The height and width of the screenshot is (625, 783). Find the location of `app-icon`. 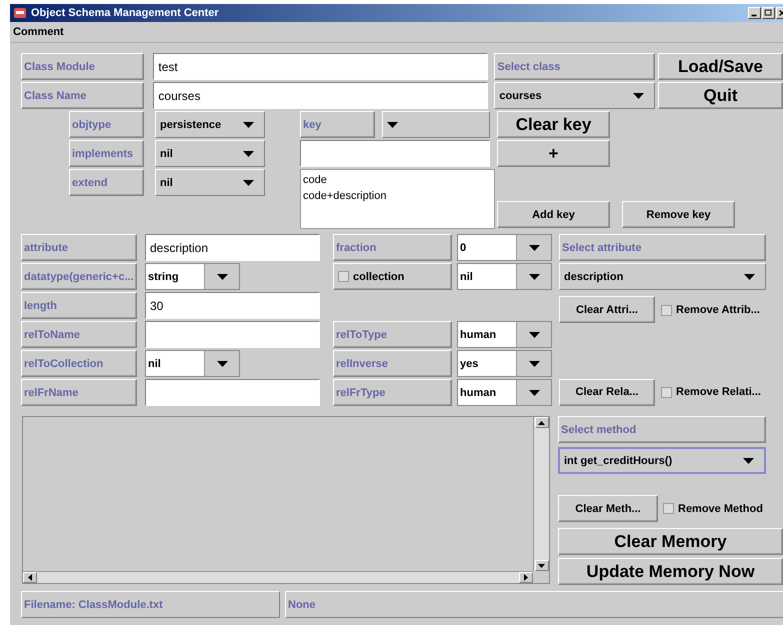

app-icon is located at coordinates (20, 13).